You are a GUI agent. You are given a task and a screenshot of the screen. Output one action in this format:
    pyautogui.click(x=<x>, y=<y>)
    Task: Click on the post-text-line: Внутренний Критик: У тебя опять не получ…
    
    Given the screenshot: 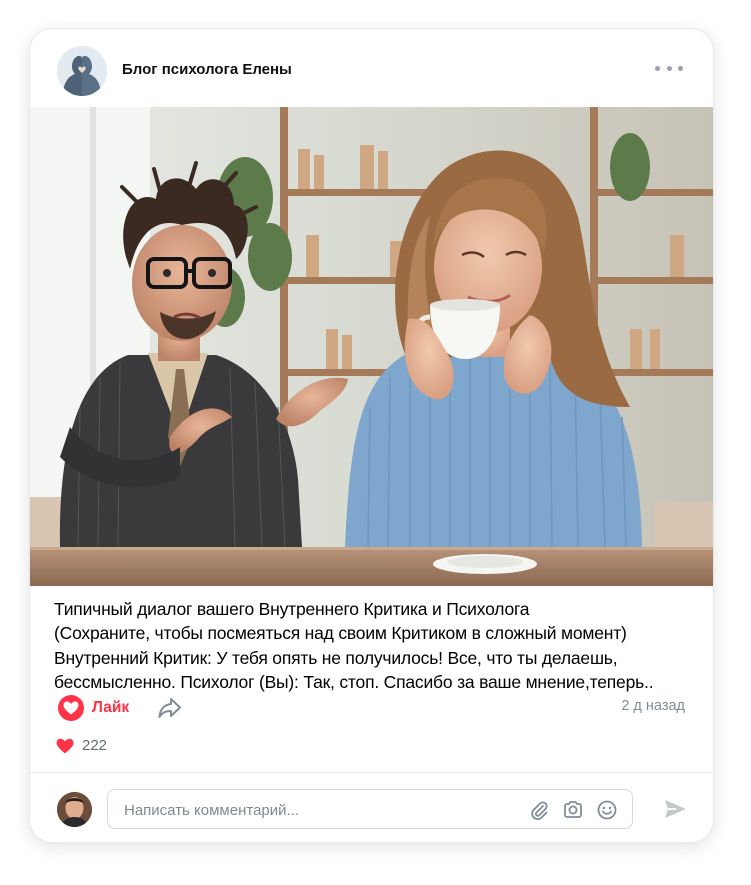 What is the action you would take?
    pyautogui.click(x=336, y=657)
    